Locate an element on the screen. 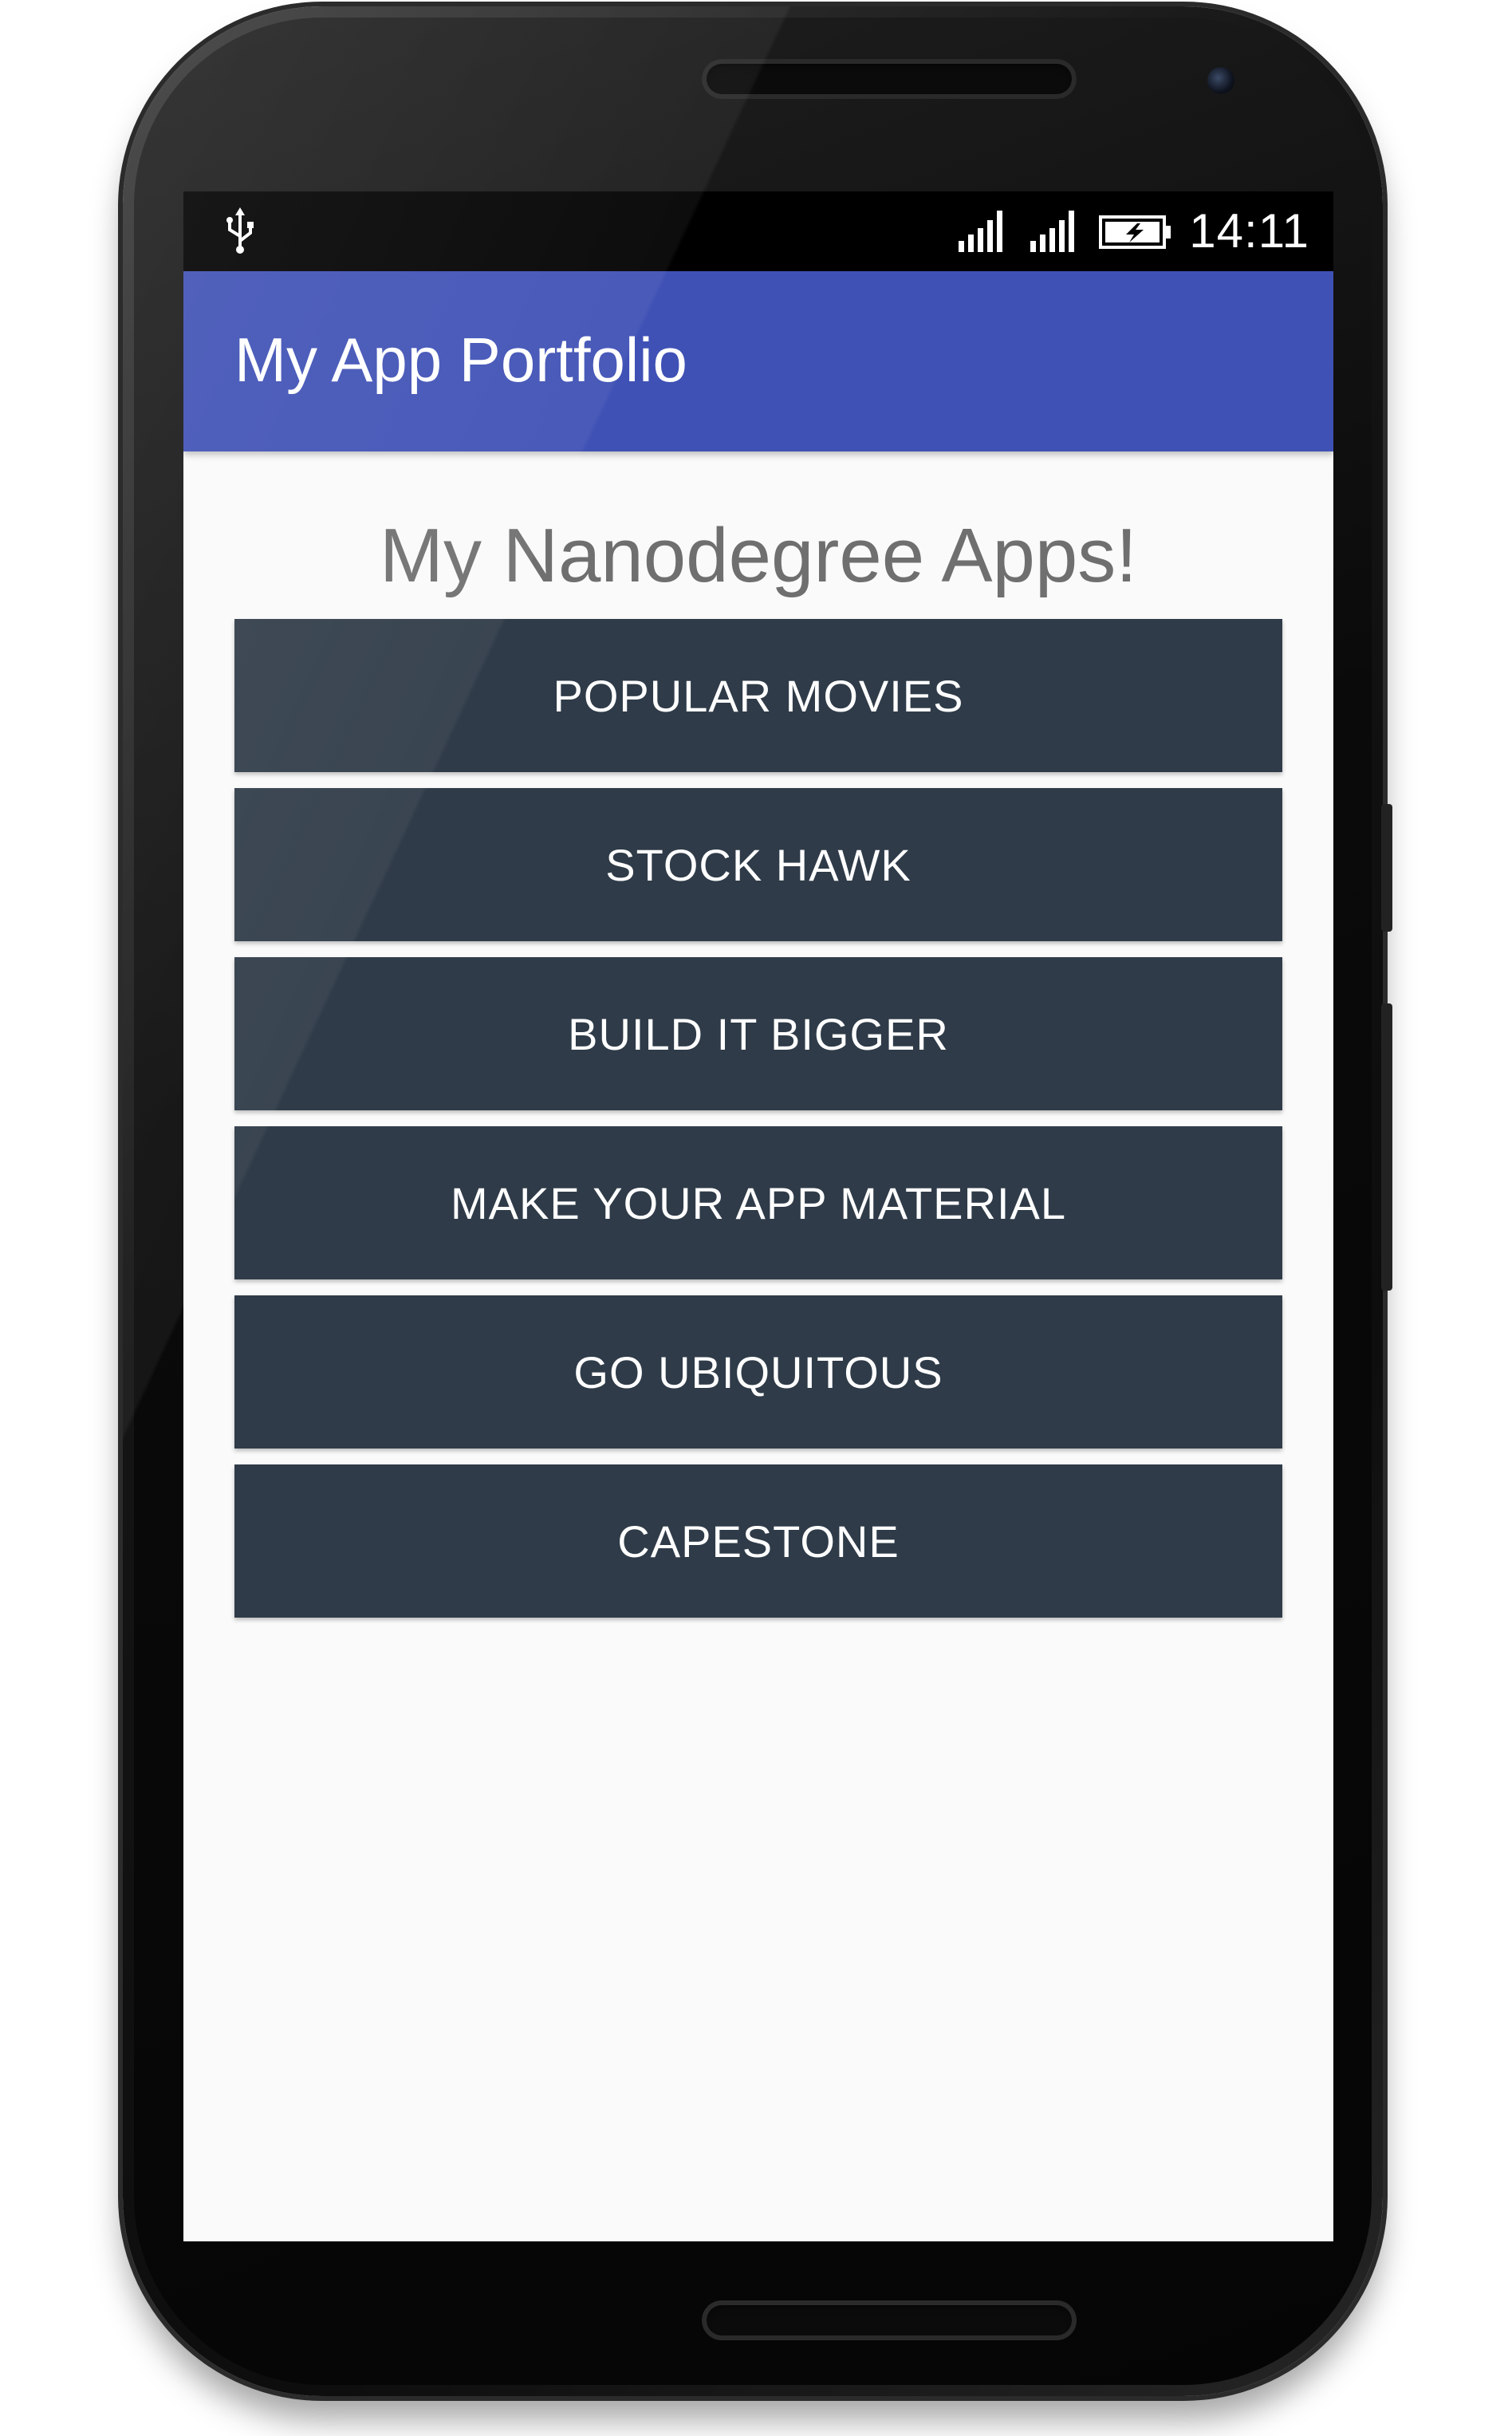 The width and height of the screenshot is (1512, 2436). front-camera is located at coordinates (1220, 81).